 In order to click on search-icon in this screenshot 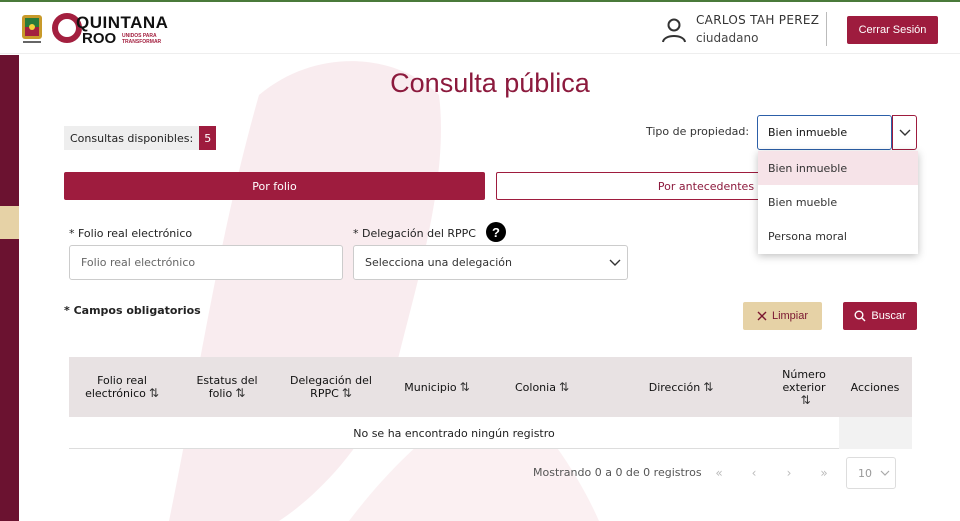, I will do `click(860, 316)`.